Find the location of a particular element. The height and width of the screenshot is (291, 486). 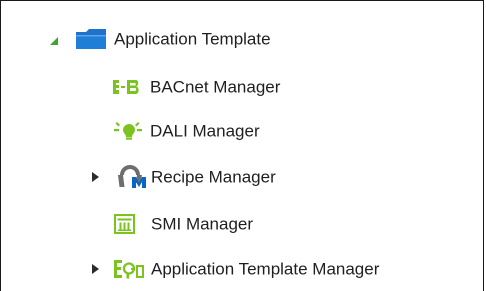

folder-icon is located at coordinates (91, 39).